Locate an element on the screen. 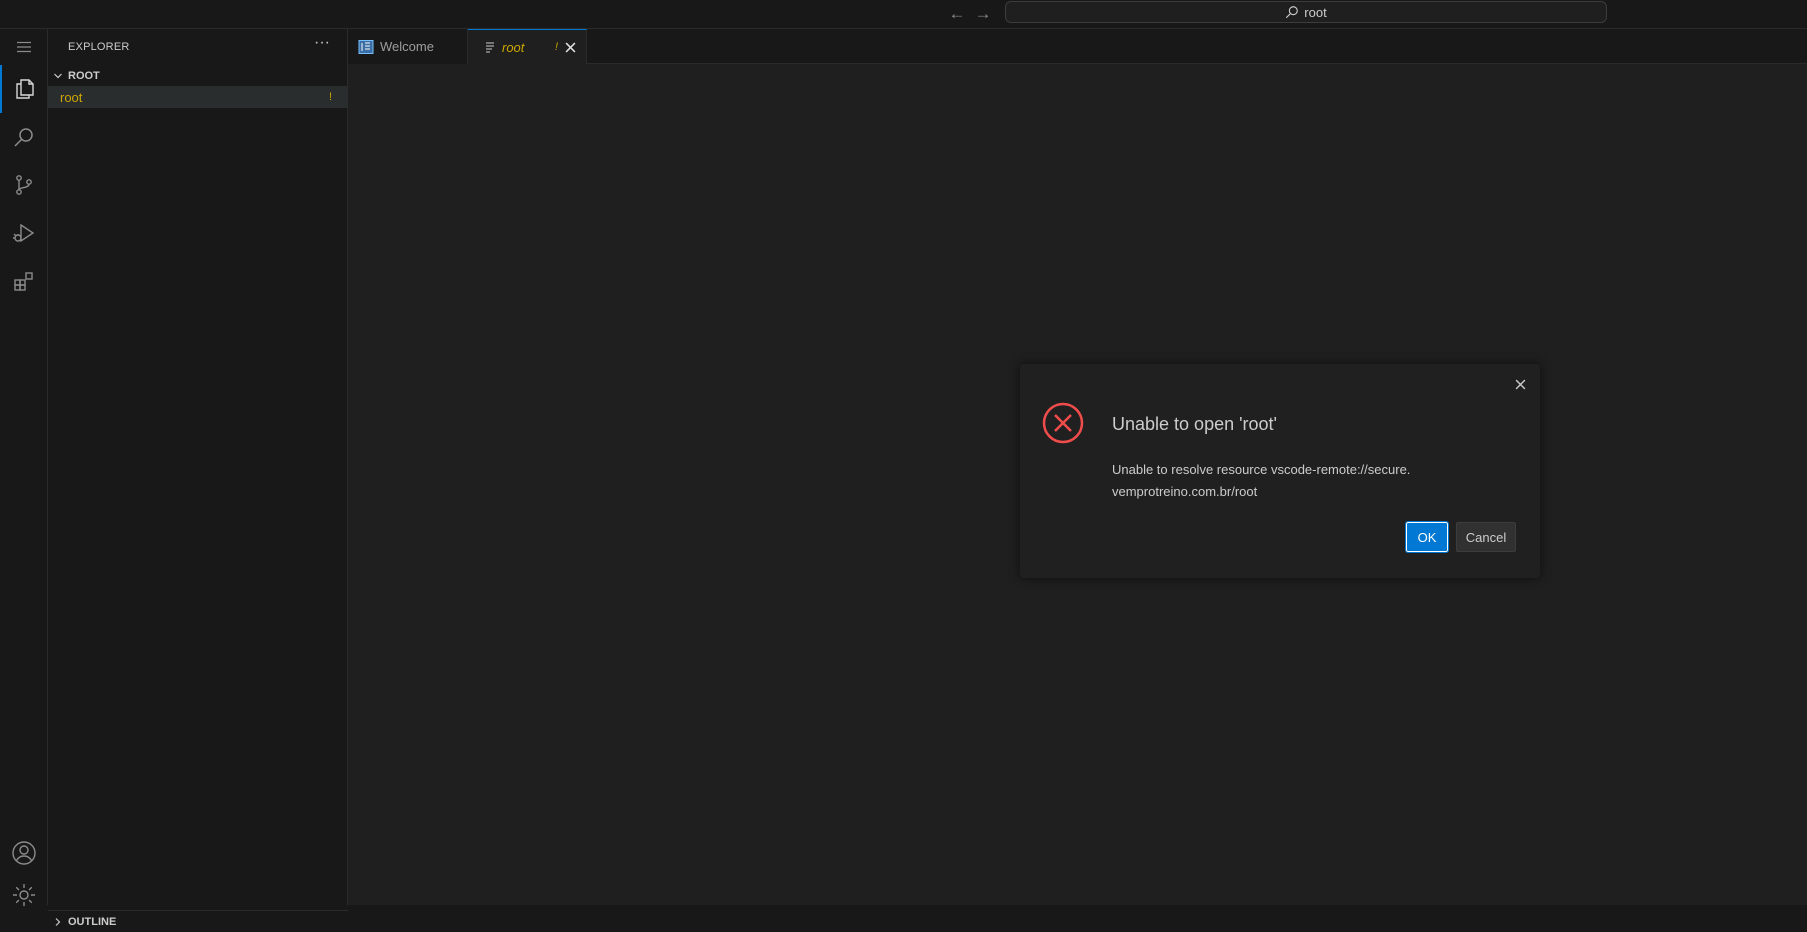  chevron-down-icon is located at coordinates (58, 76).